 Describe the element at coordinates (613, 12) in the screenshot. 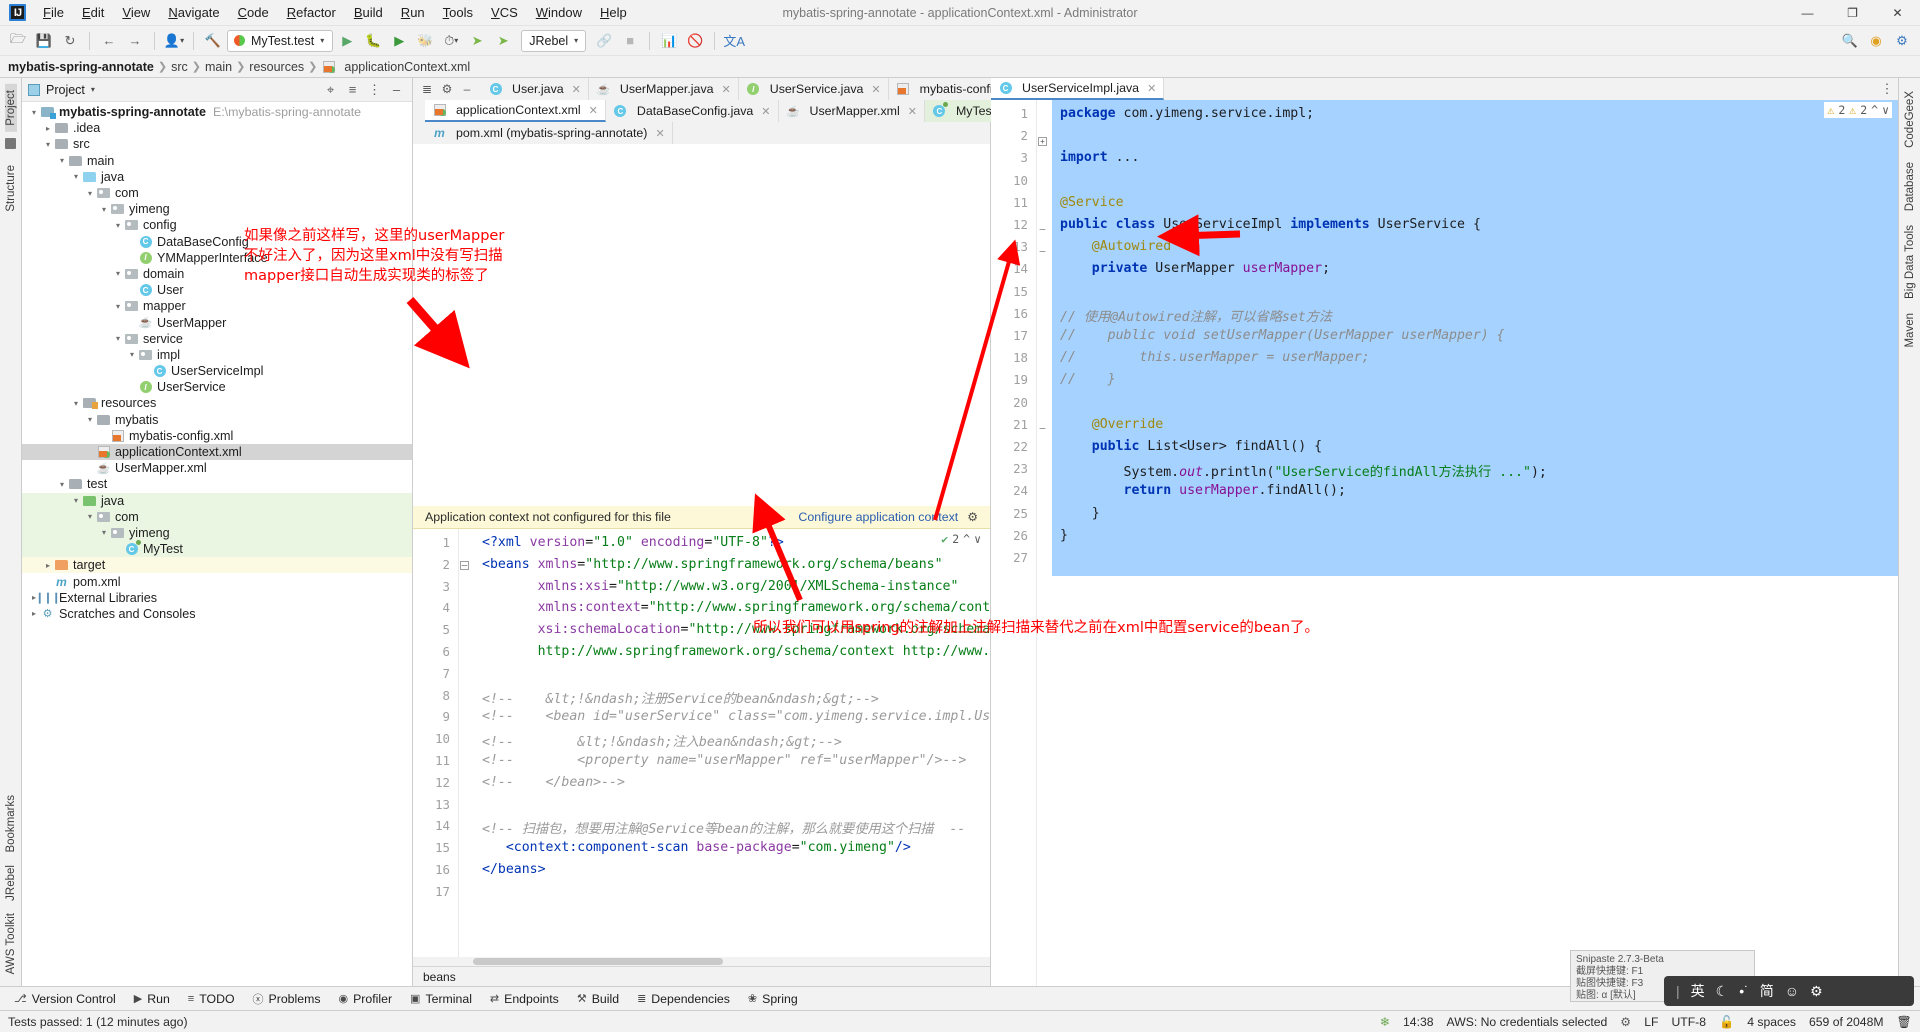

I see `menu-item-help: Help` at that location.